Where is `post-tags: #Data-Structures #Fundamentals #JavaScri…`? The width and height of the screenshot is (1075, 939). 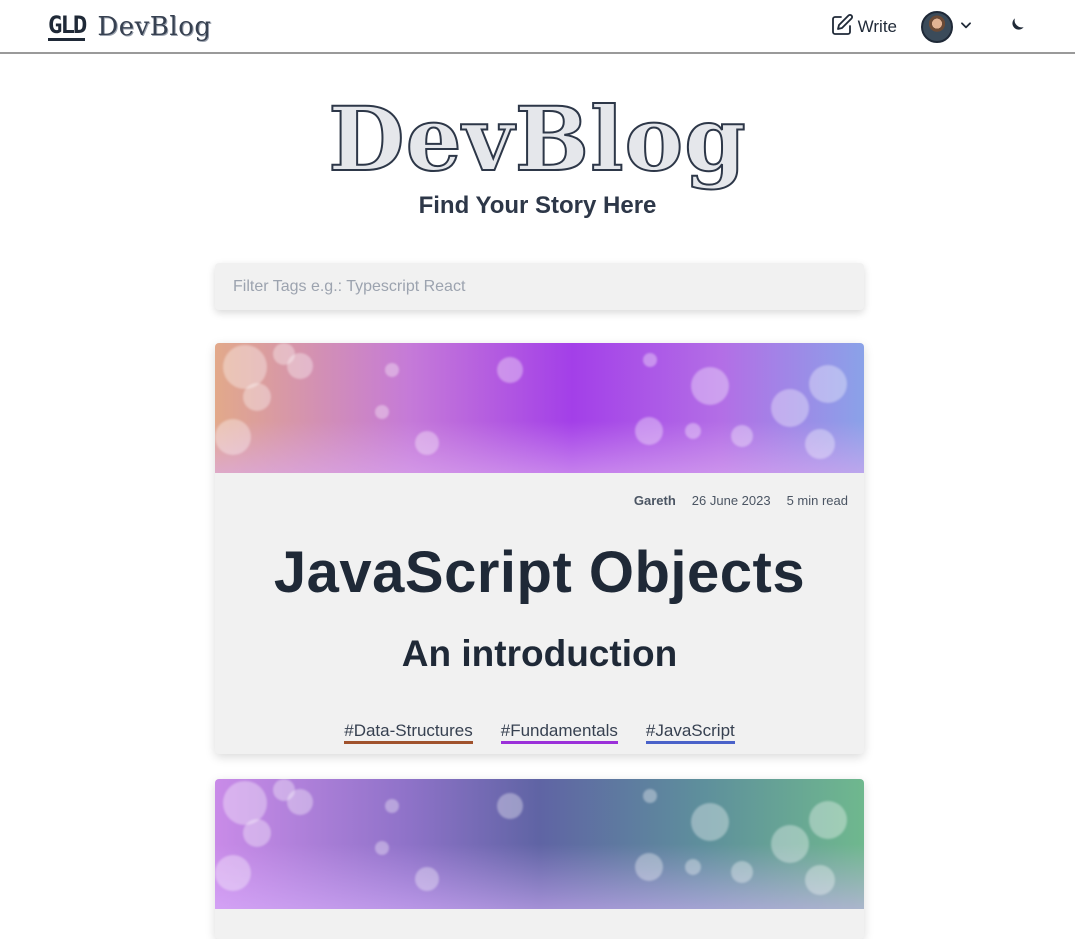 post-tags: #Data-Structures #Fundamentals #JavaScri… is located at coordinates (539, 732).